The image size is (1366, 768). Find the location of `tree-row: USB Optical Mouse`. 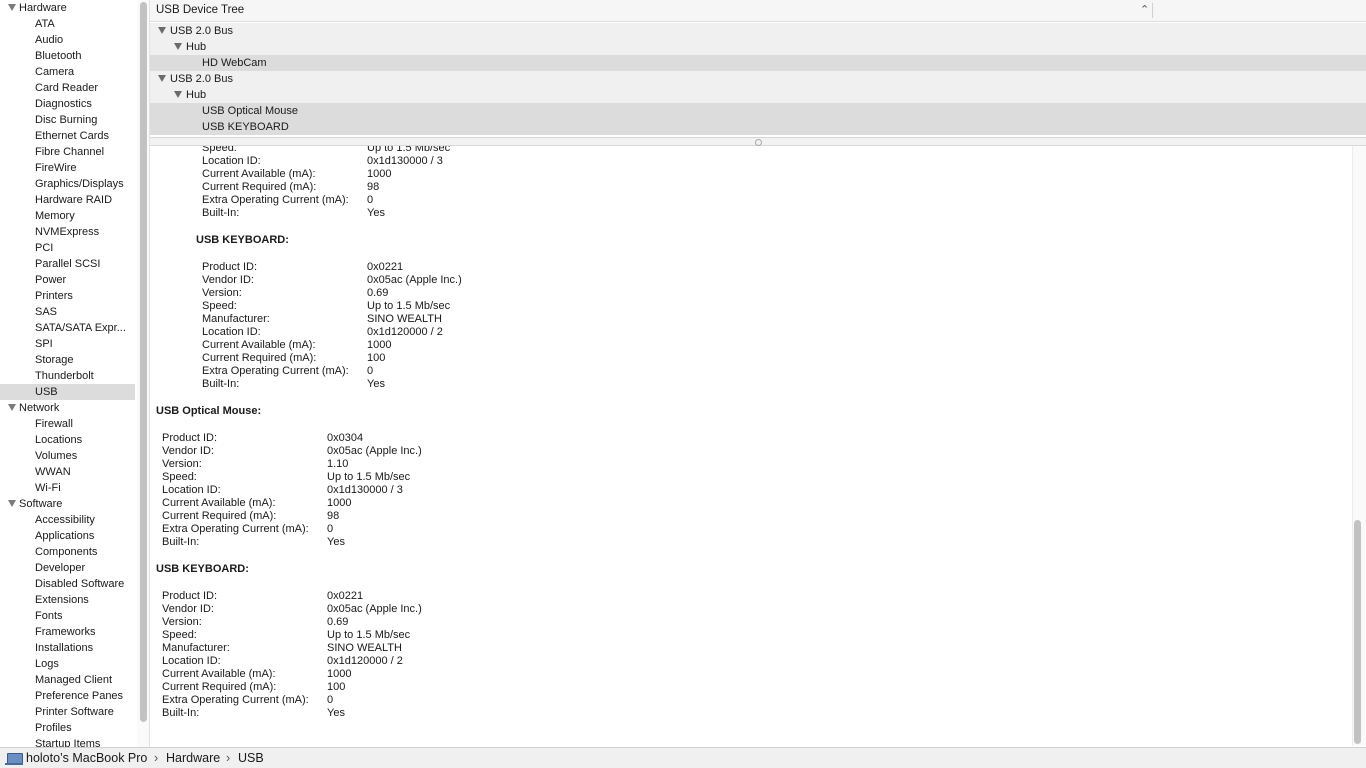

tree-row: USB Optical Mouse is located at coordinates (758, 111).